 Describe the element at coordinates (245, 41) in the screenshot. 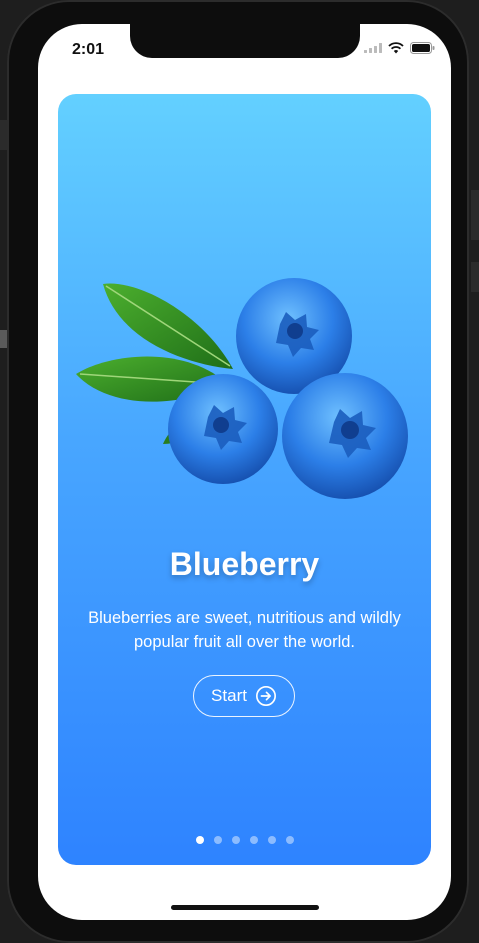

I see `notch` at that location.